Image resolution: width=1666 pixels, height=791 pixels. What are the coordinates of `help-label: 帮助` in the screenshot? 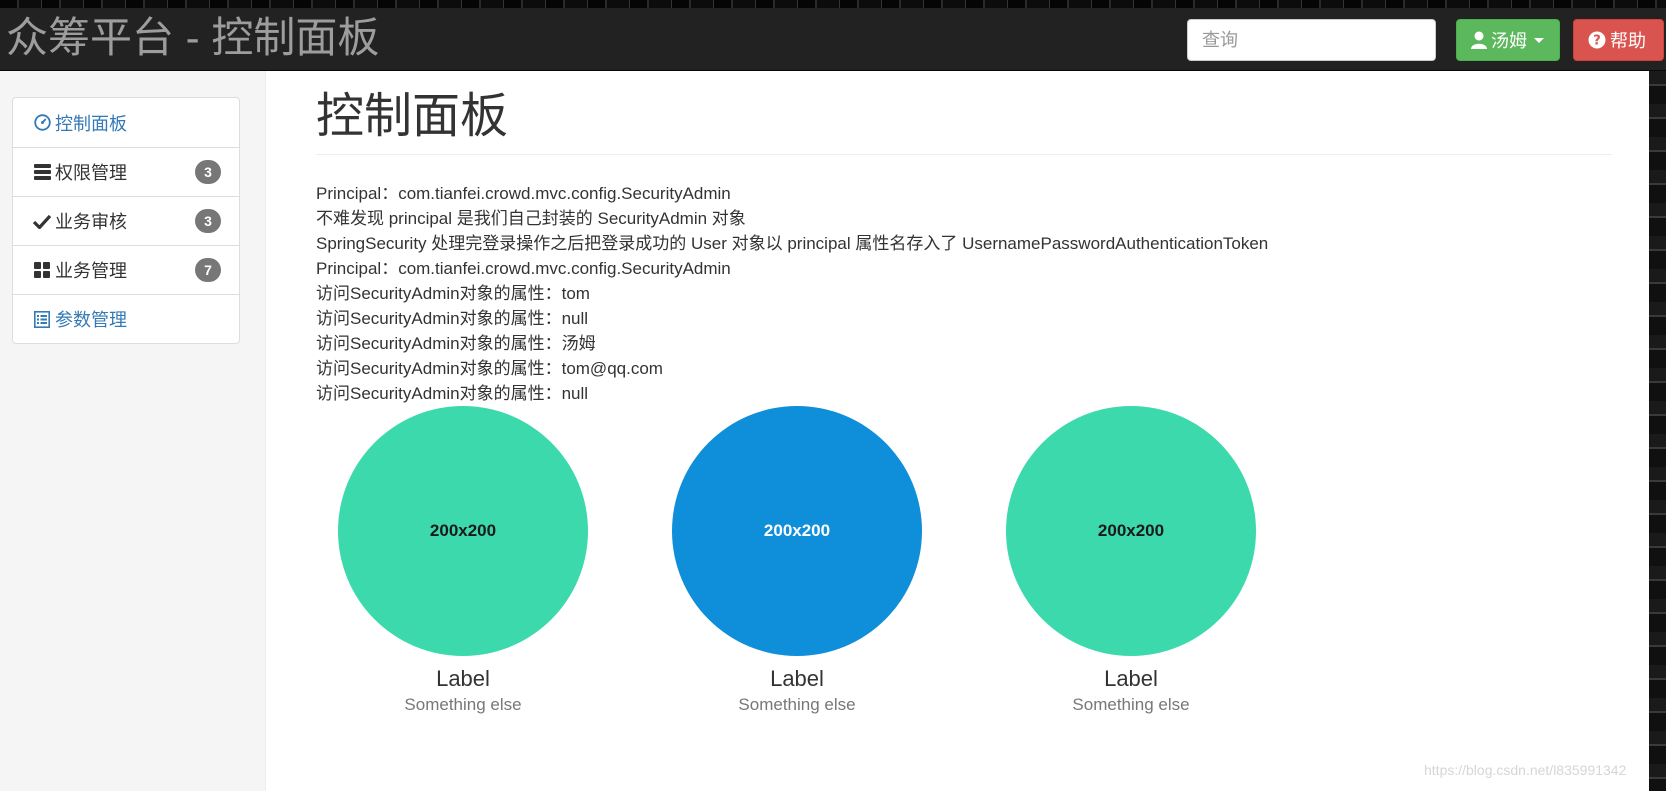 It's located at (1628, 41).